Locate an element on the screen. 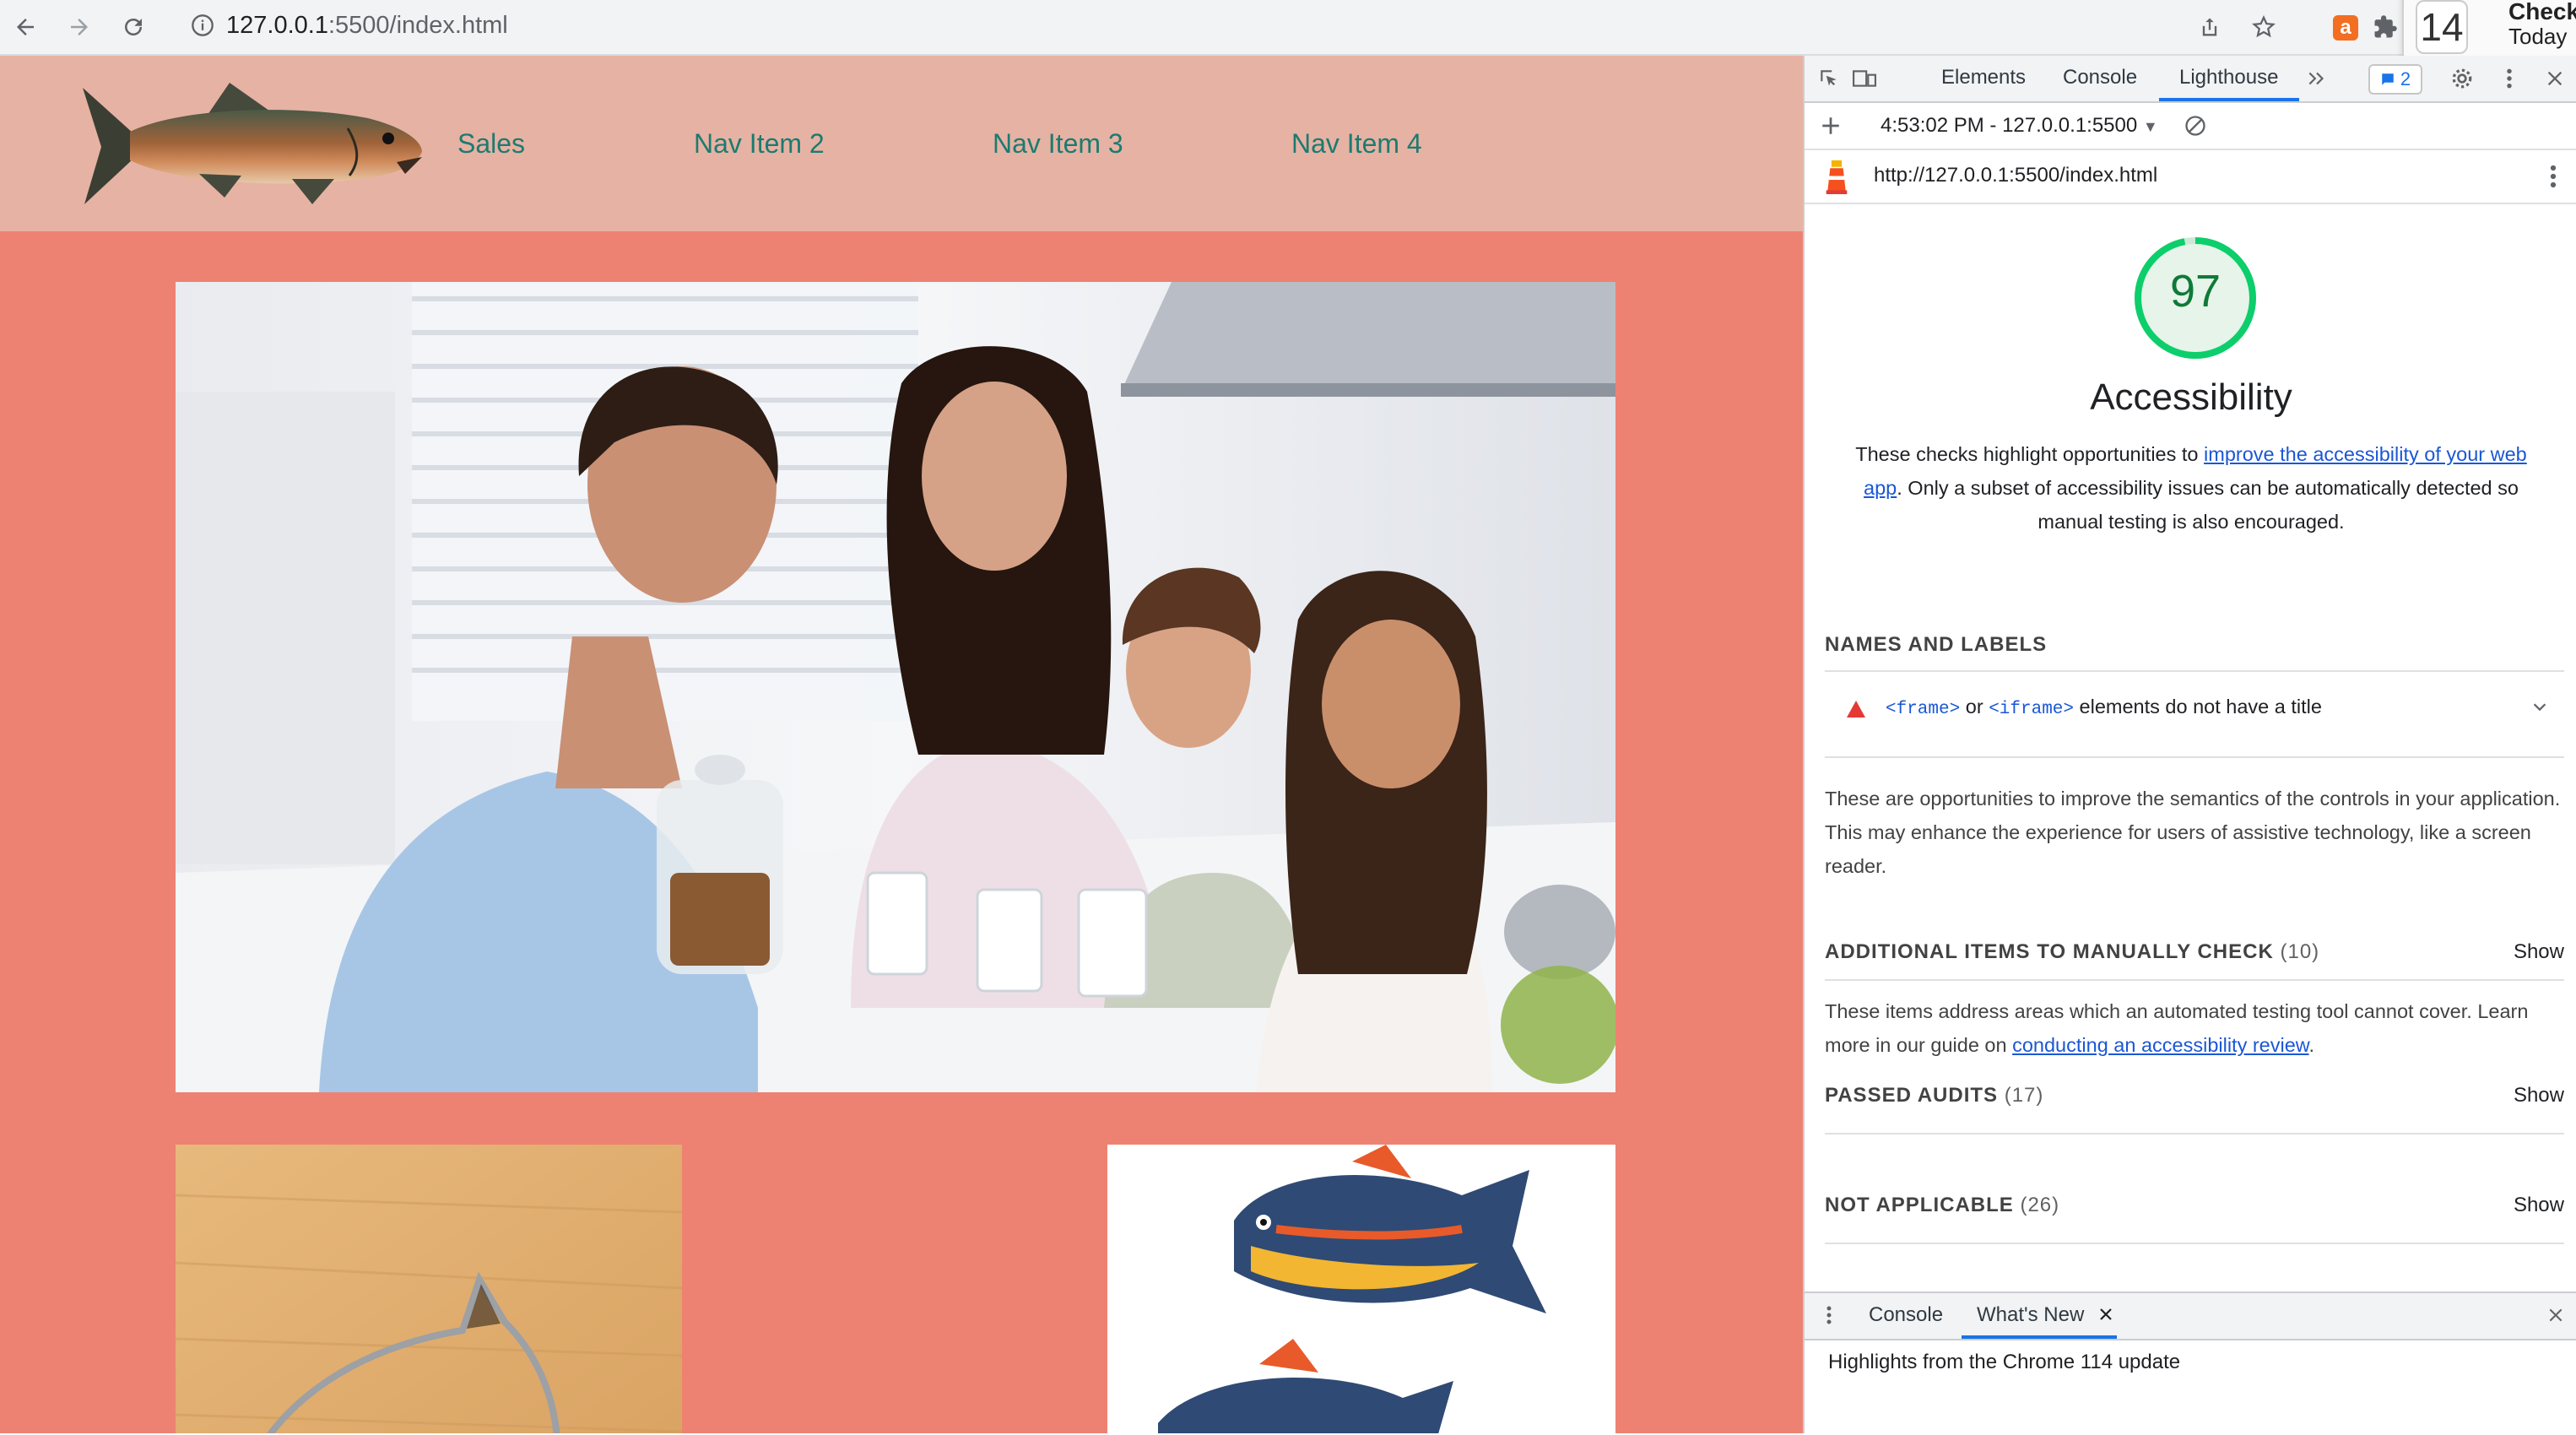  not-applicable-show-toggle: Show is located at coordinates (2539, 1205).